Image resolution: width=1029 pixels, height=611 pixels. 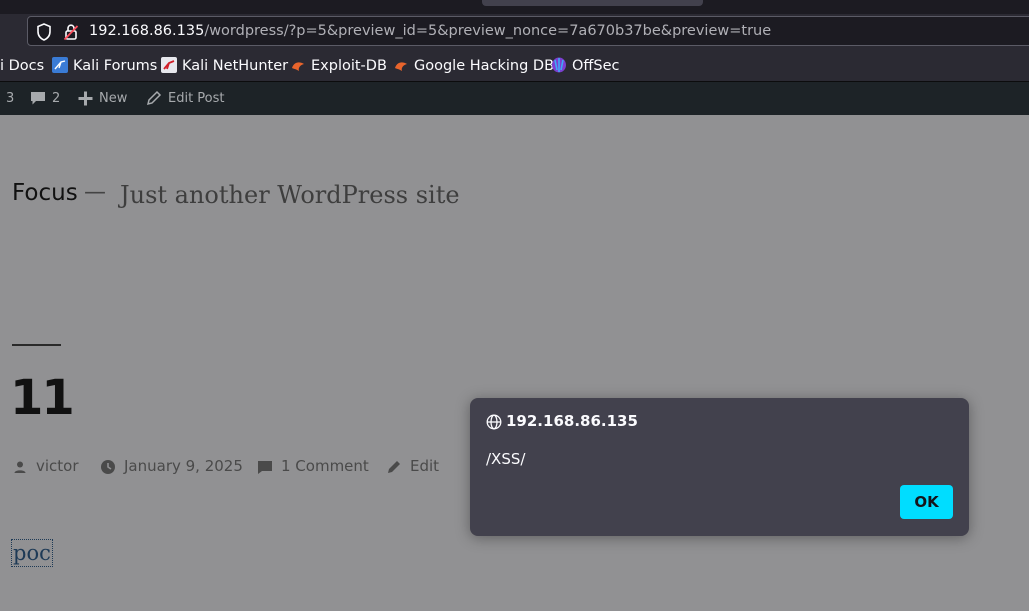 I want to click on site-title-link: Focus, so click(x=45, y=193).